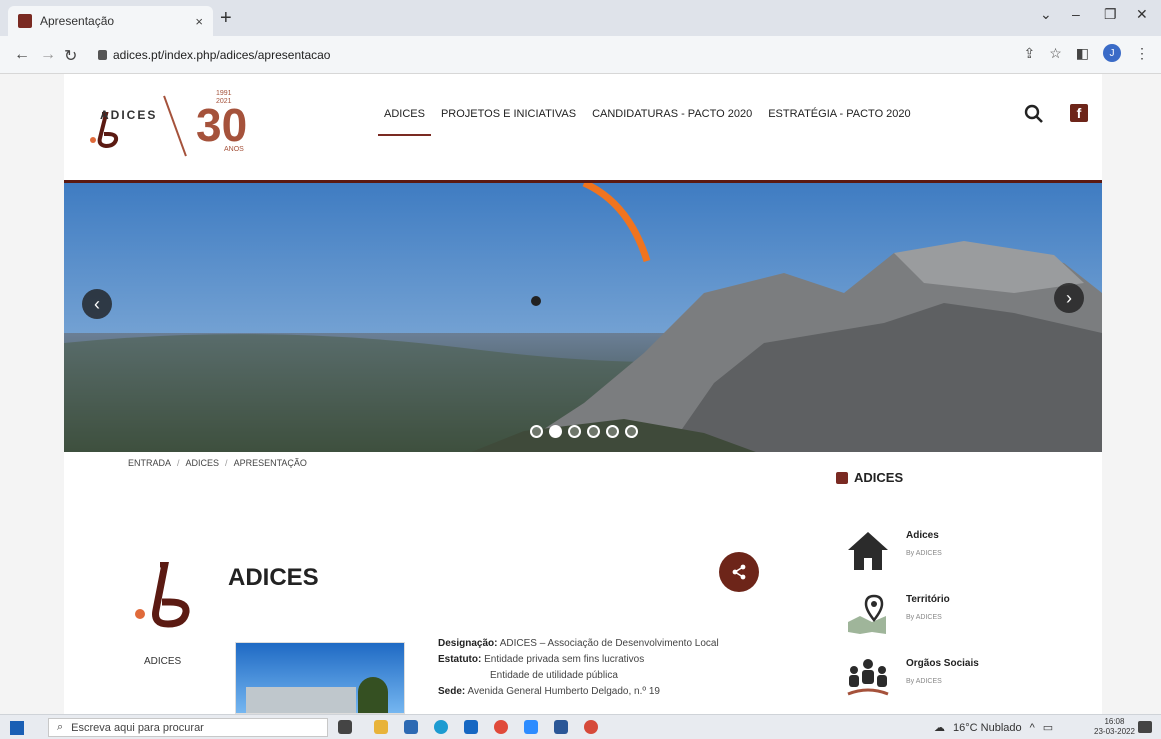  I want to click on close-tab-icon: ×, so click(199, 21).